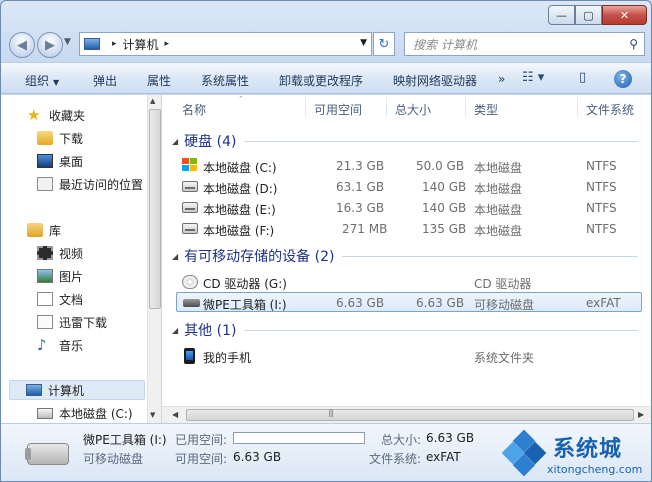  Describe the element at coordinates (42, 80) in the screenshot. I see `organize-button: 组织 ▼` at that location.